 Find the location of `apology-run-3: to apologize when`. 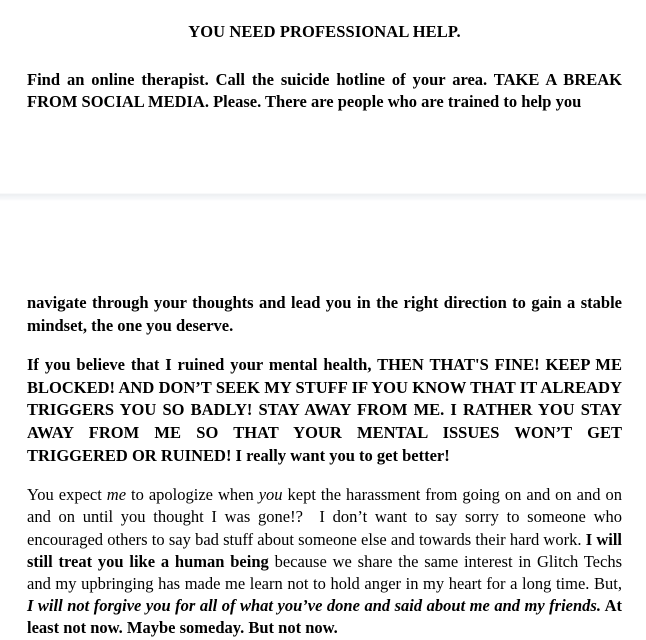

apology-run-3: to apologize when is located at coordinates (192, 495).